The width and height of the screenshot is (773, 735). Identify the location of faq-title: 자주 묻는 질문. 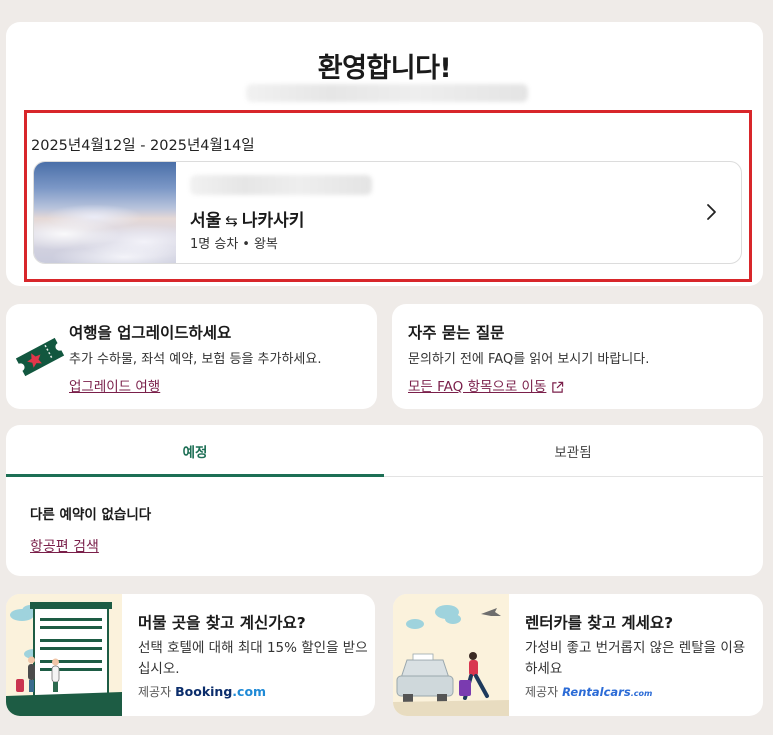
(456, 333).